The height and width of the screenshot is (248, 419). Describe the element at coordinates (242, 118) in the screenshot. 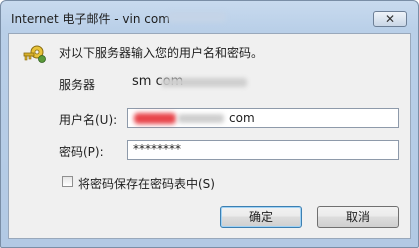

I see `username-value: com` at that location.